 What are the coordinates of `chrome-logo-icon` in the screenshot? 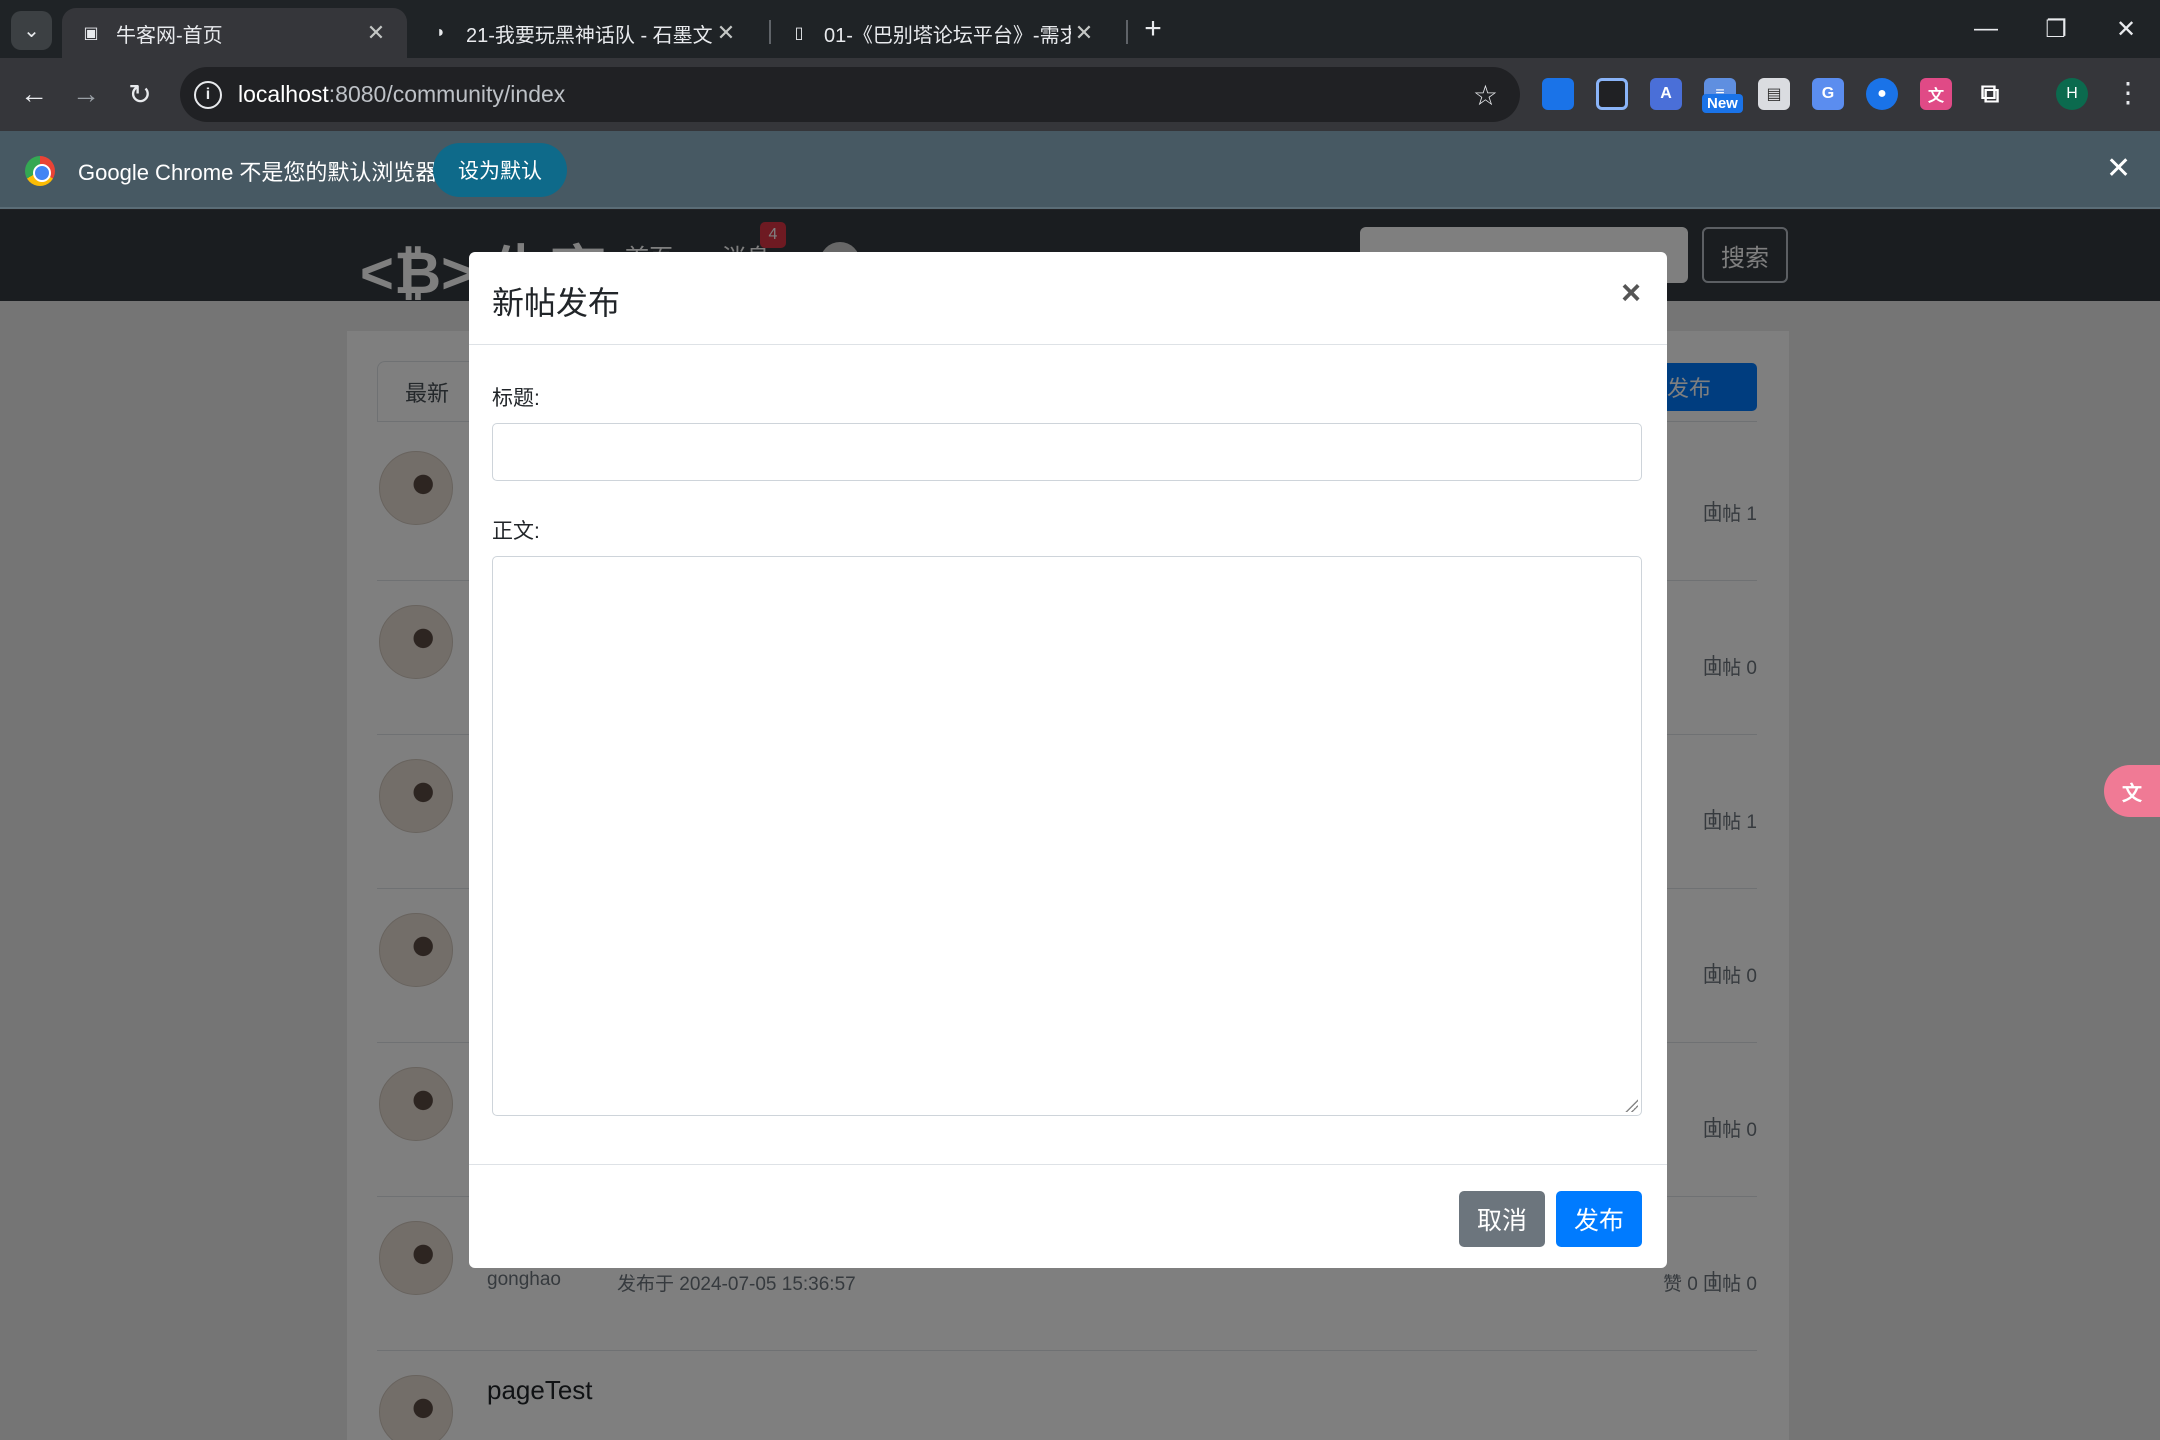 It's located at (40, 171).